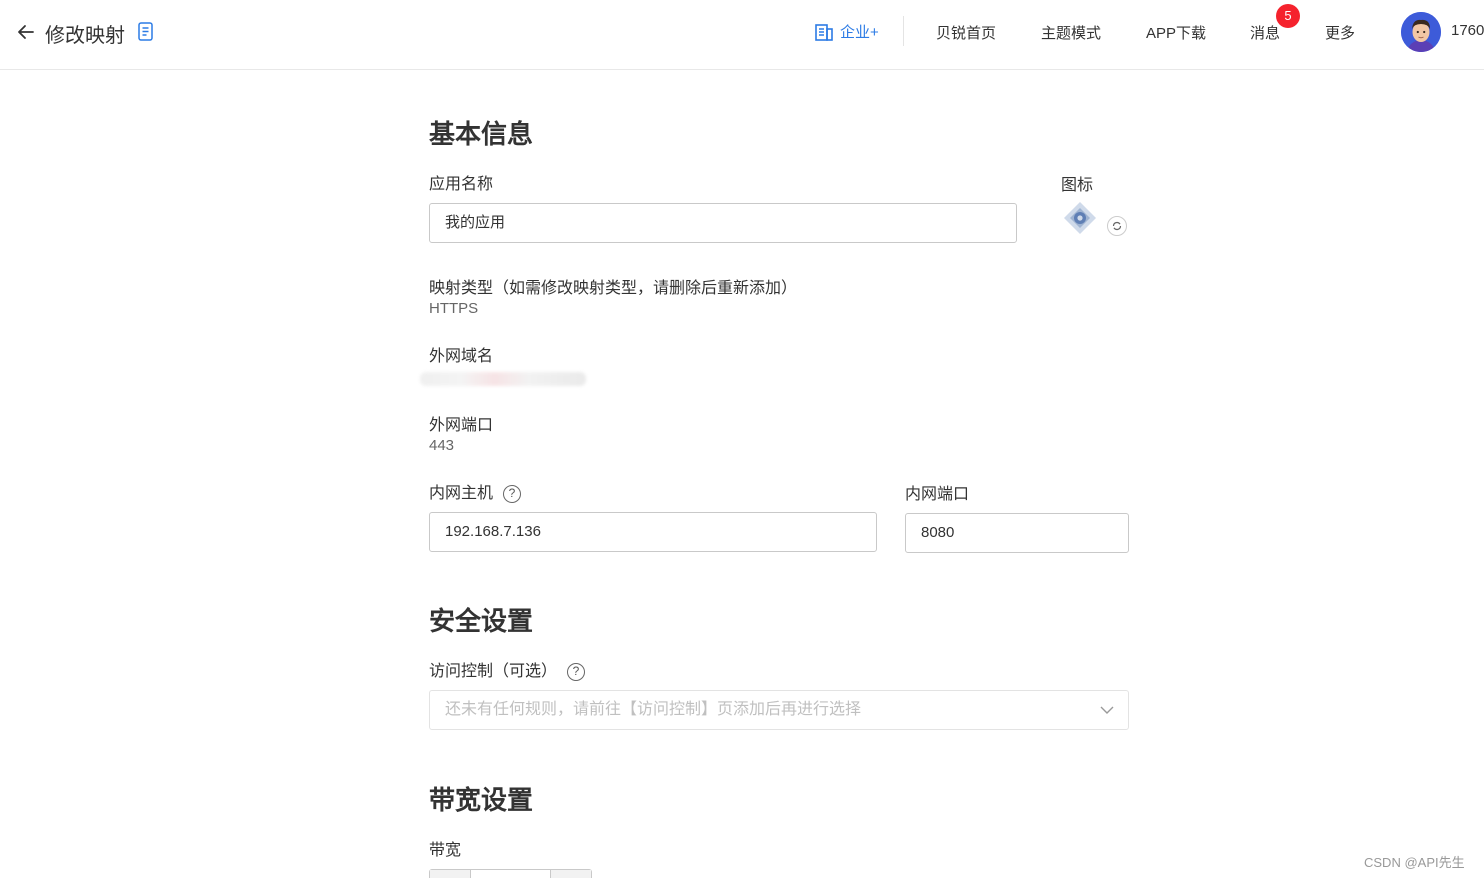 This screenshot has height=878, width=1484. I want to click on basic-info-title: 基本信息, so click(481, 134).